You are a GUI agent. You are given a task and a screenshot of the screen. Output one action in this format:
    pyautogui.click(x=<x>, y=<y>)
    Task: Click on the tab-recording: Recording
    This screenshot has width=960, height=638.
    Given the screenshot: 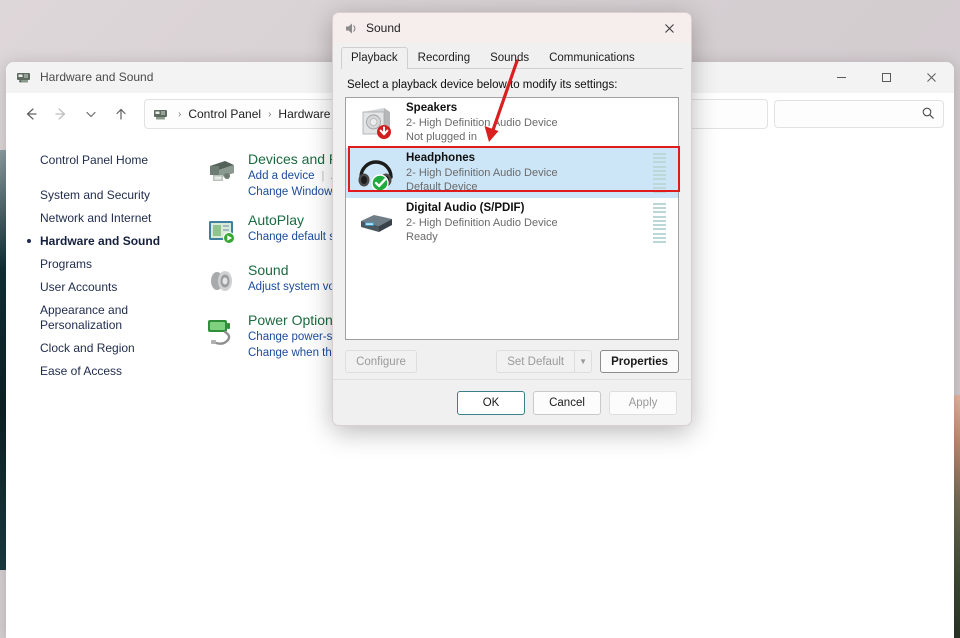 What is the action you would take?
    pyautogui.click(x=444, y=58)
    